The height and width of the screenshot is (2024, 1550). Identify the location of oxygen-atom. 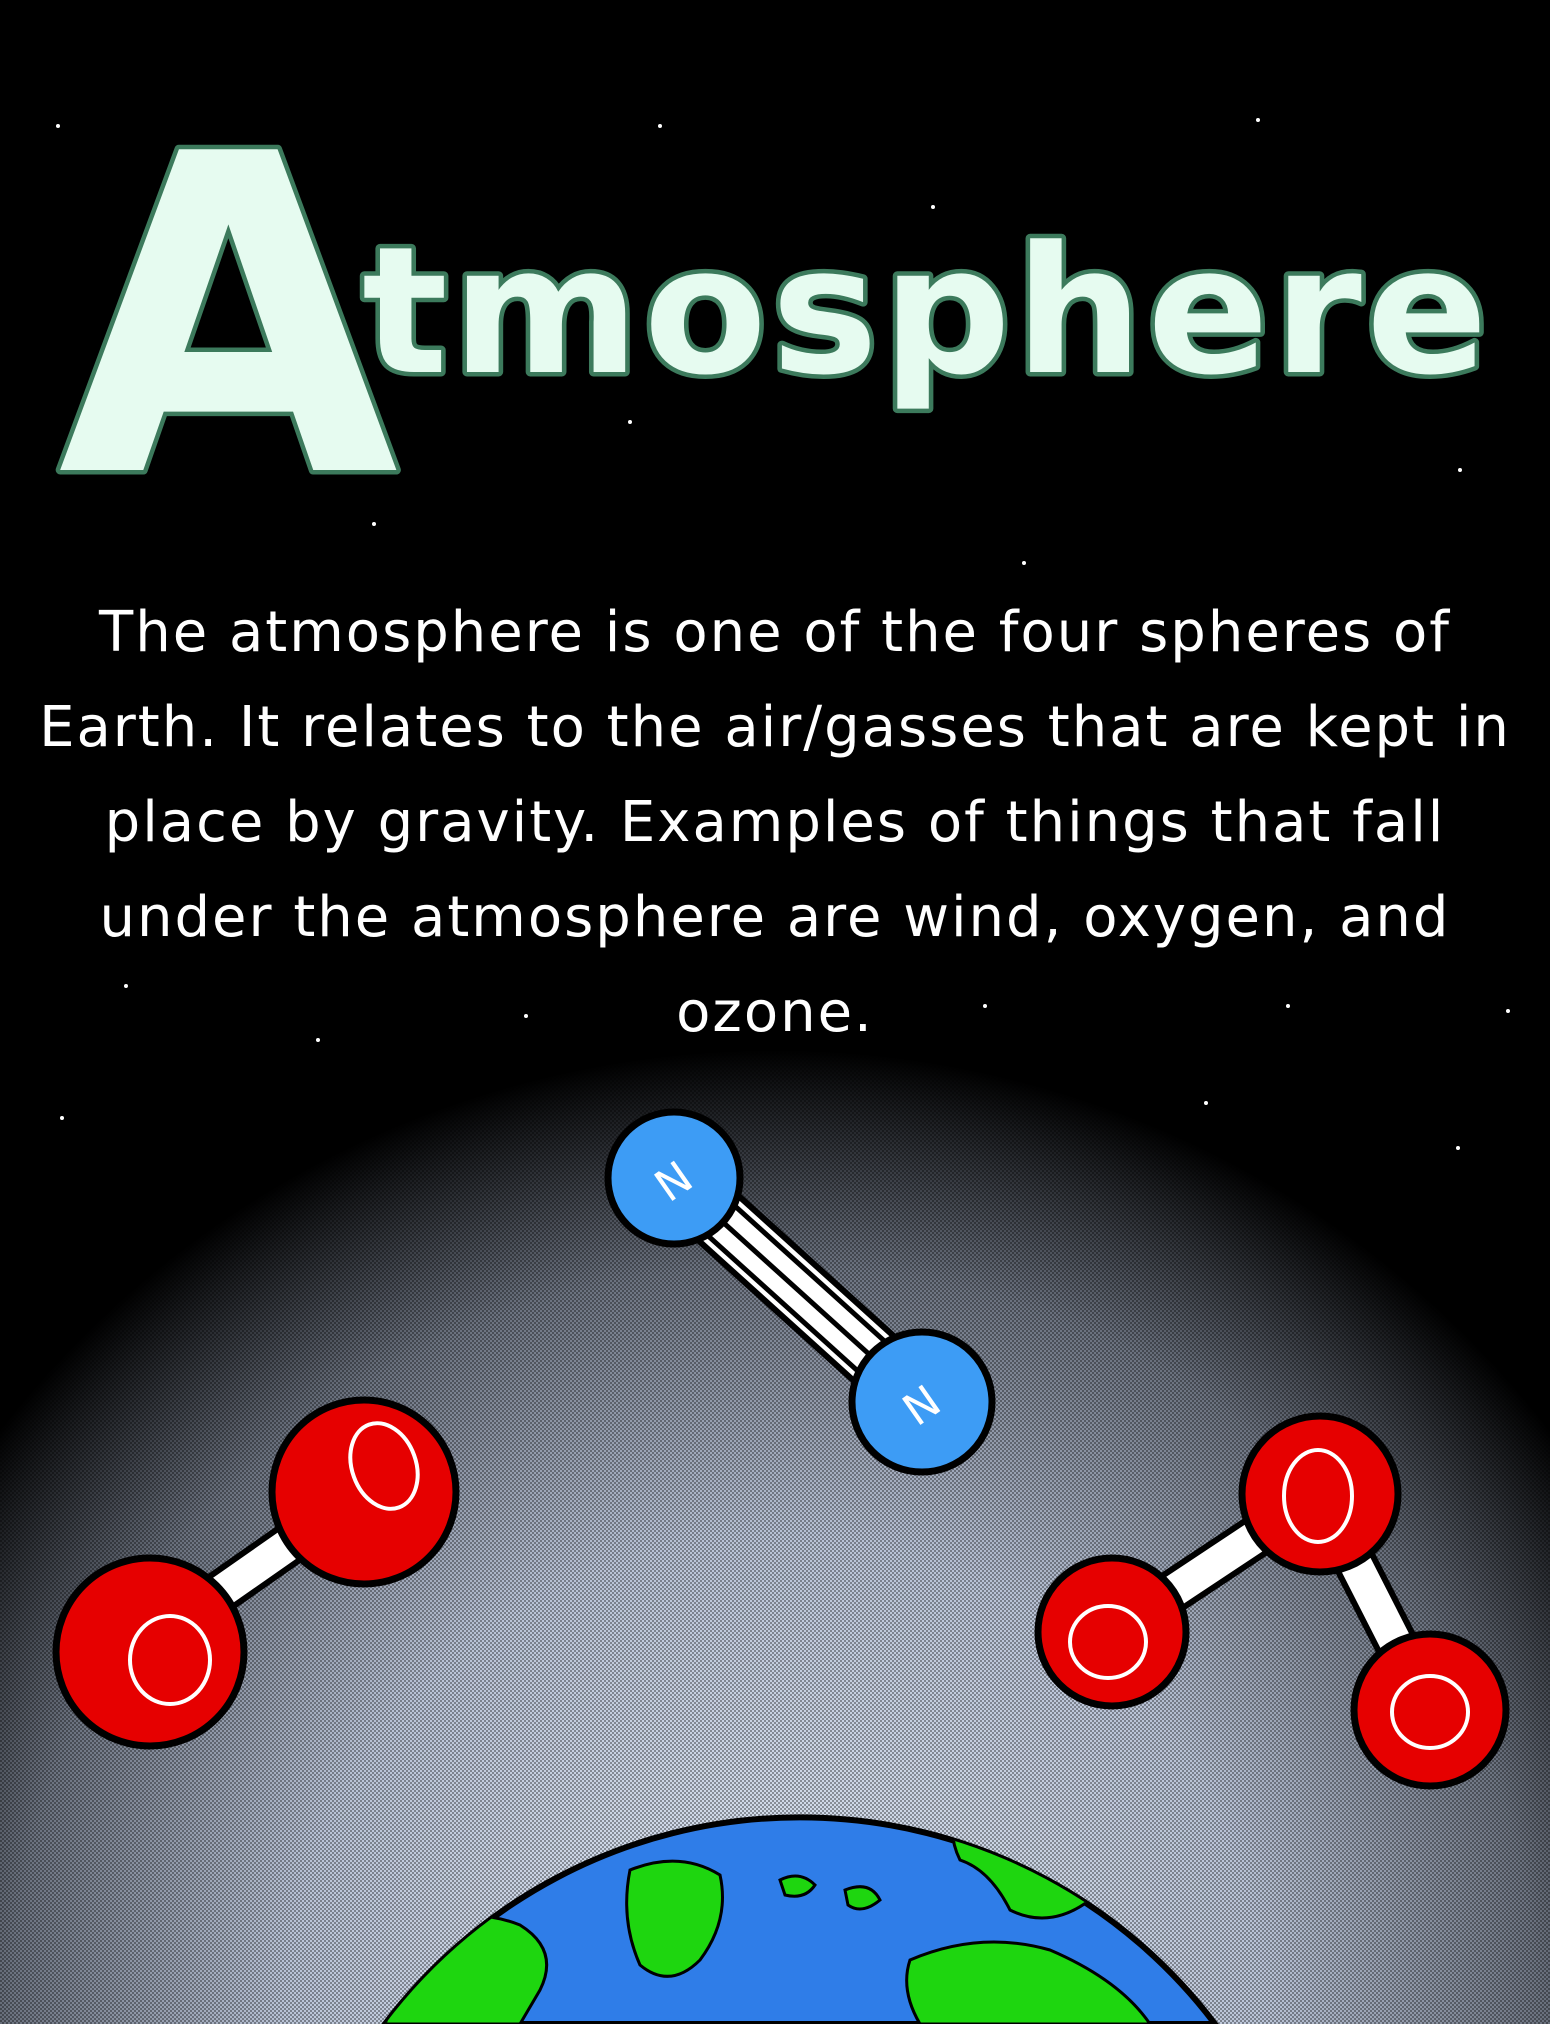
(150, 1652).